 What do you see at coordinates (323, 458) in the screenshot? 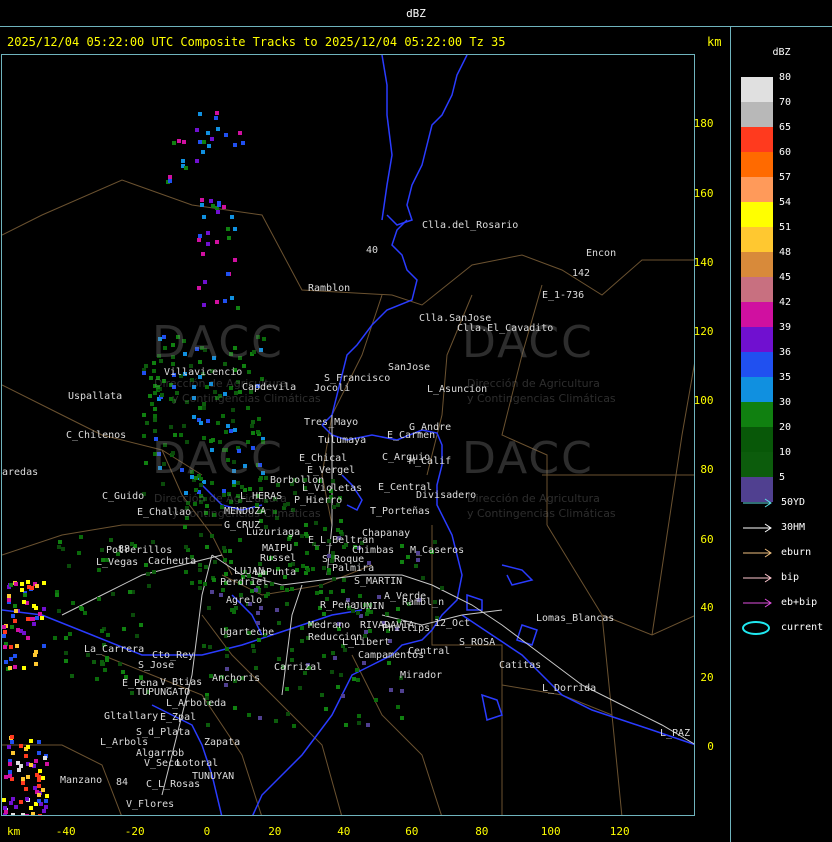
I see `town-label: E_Chical` at bounding box center [323, 458].